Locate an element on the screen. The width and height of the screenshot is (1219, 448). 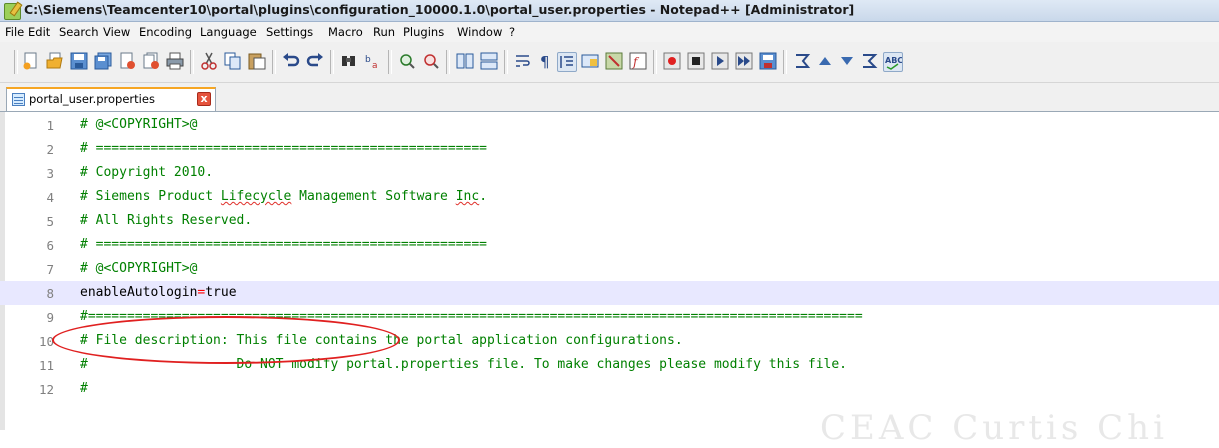
undo-icon is located at coordinates (291, 61).